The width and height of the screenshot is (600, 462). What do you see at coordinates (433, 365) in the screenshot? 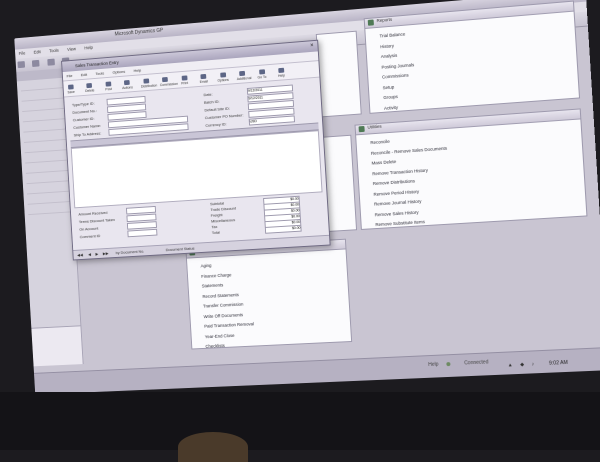
I see `help-link: Help` at bounding box center [433, 365].